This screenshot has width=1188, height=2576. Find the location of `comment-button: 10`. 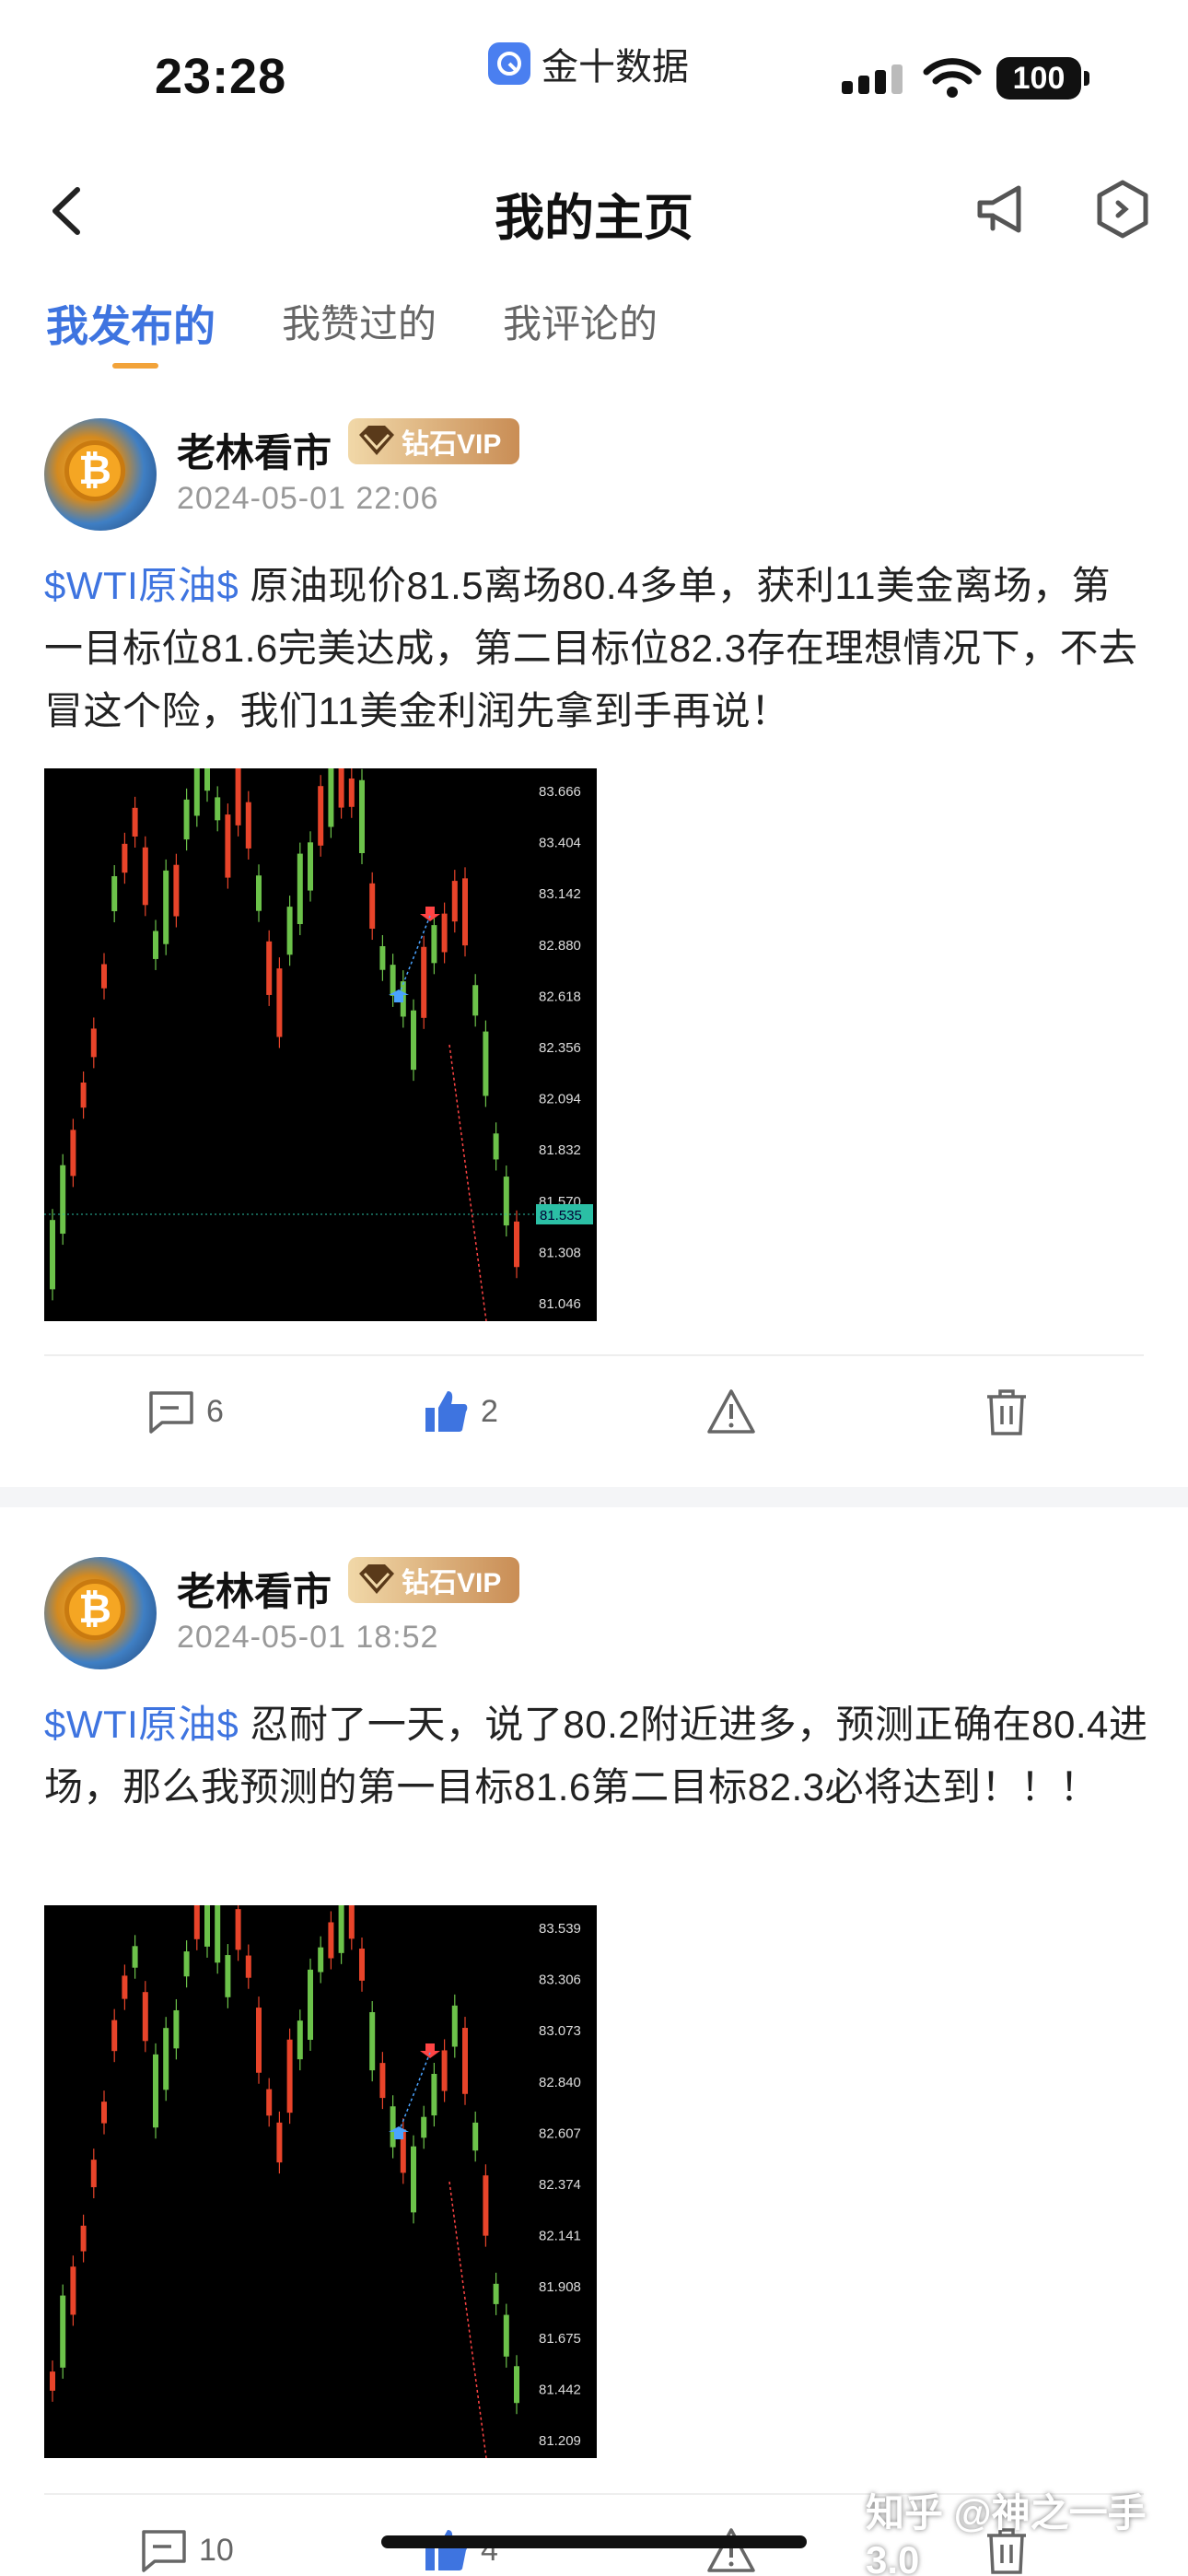

comment-button: 10 is located at coordinates (187, 2550).